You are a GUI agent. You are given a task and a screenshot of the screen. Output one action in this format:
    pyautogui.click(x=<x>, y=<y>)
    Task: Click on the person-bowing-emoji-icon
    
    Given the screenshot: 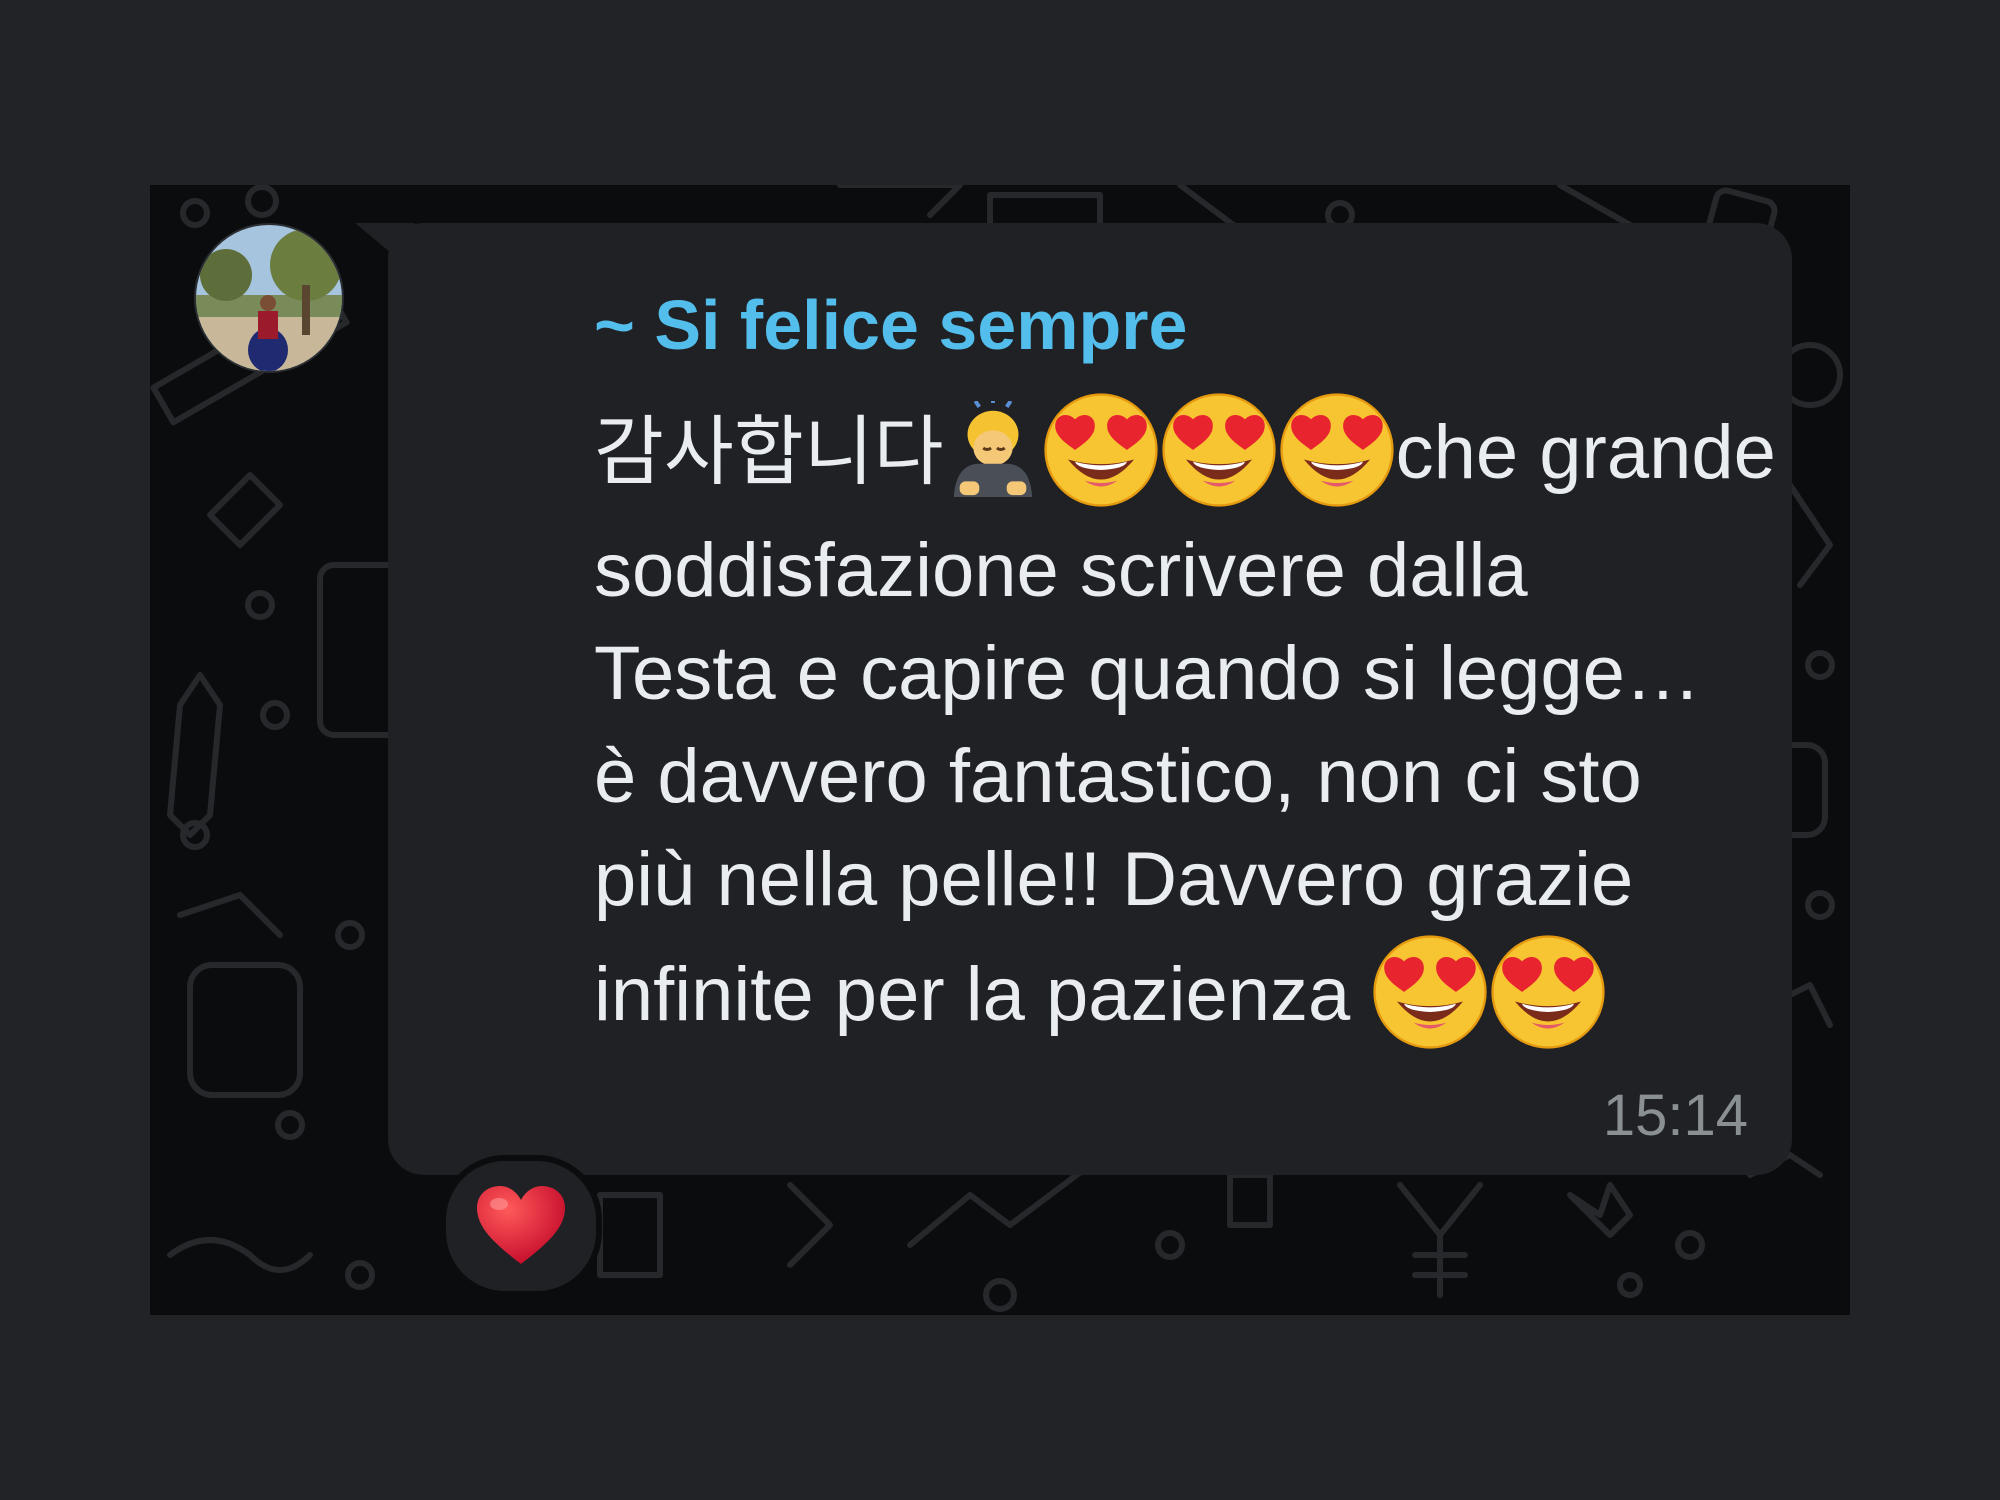 What is the action you would take?
    pyautogui.click(x=993, y=450)
    